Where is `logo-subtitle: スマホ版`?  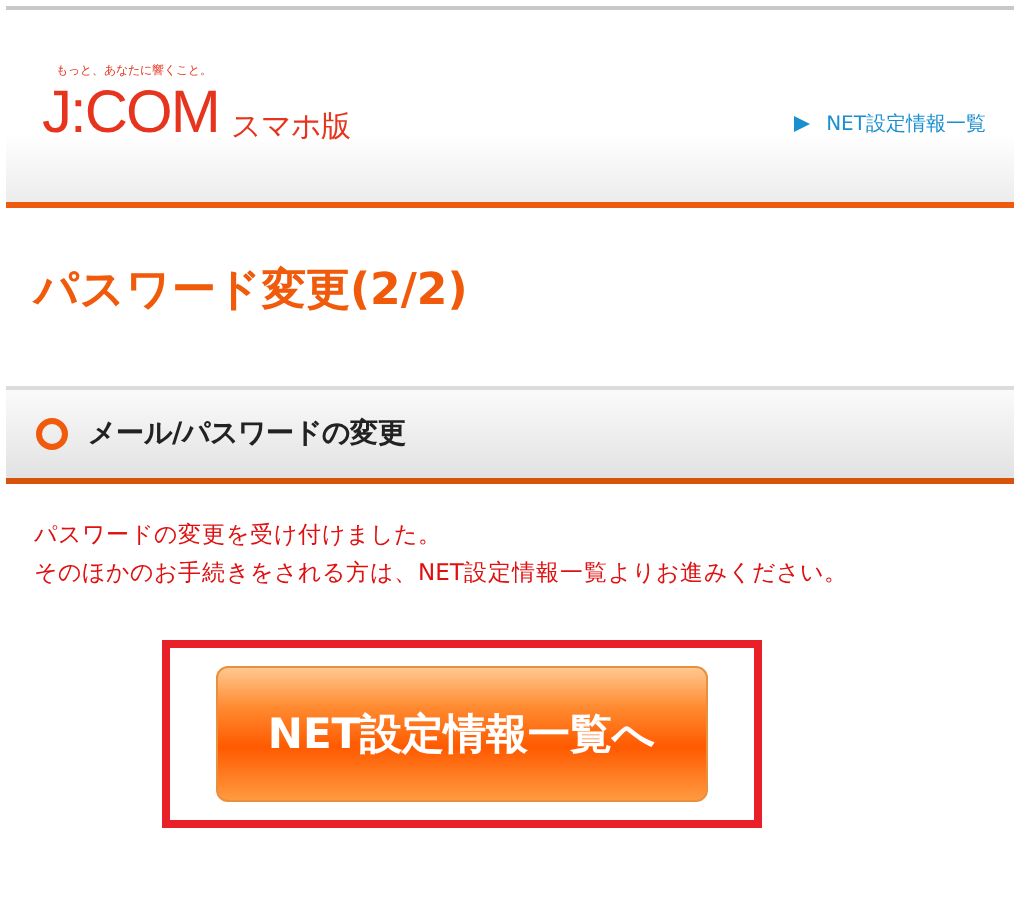 logo-subtitle: スマホ版 is located at coordinates (290, 126).